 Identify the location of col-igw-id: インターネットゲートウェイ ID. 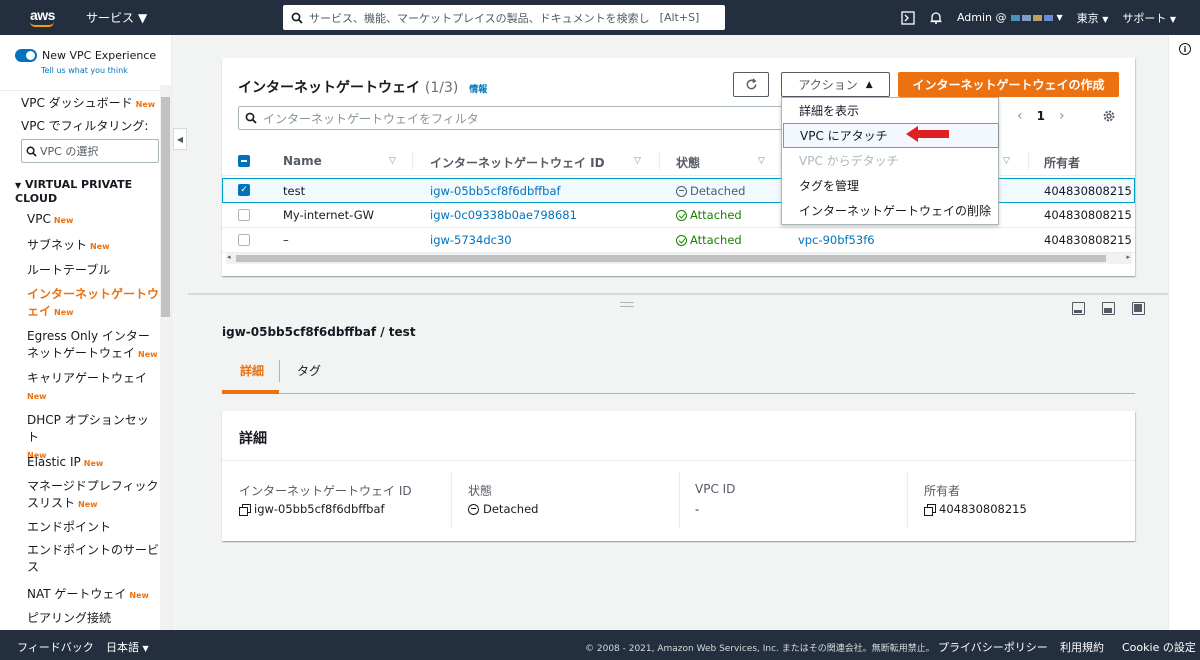
(517, 162).